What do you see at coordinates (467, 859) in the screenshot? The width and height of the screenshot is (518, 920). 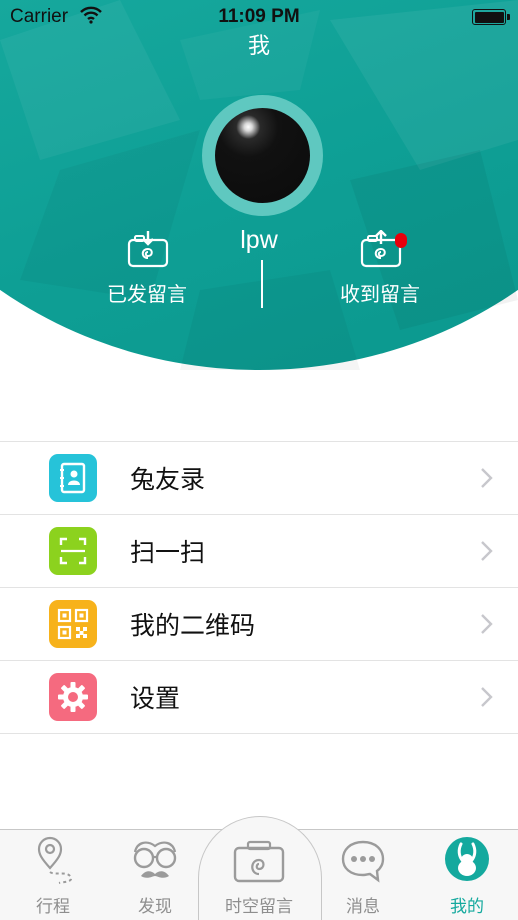 I see `rabbit-icon` at bounding box center [467, 859].